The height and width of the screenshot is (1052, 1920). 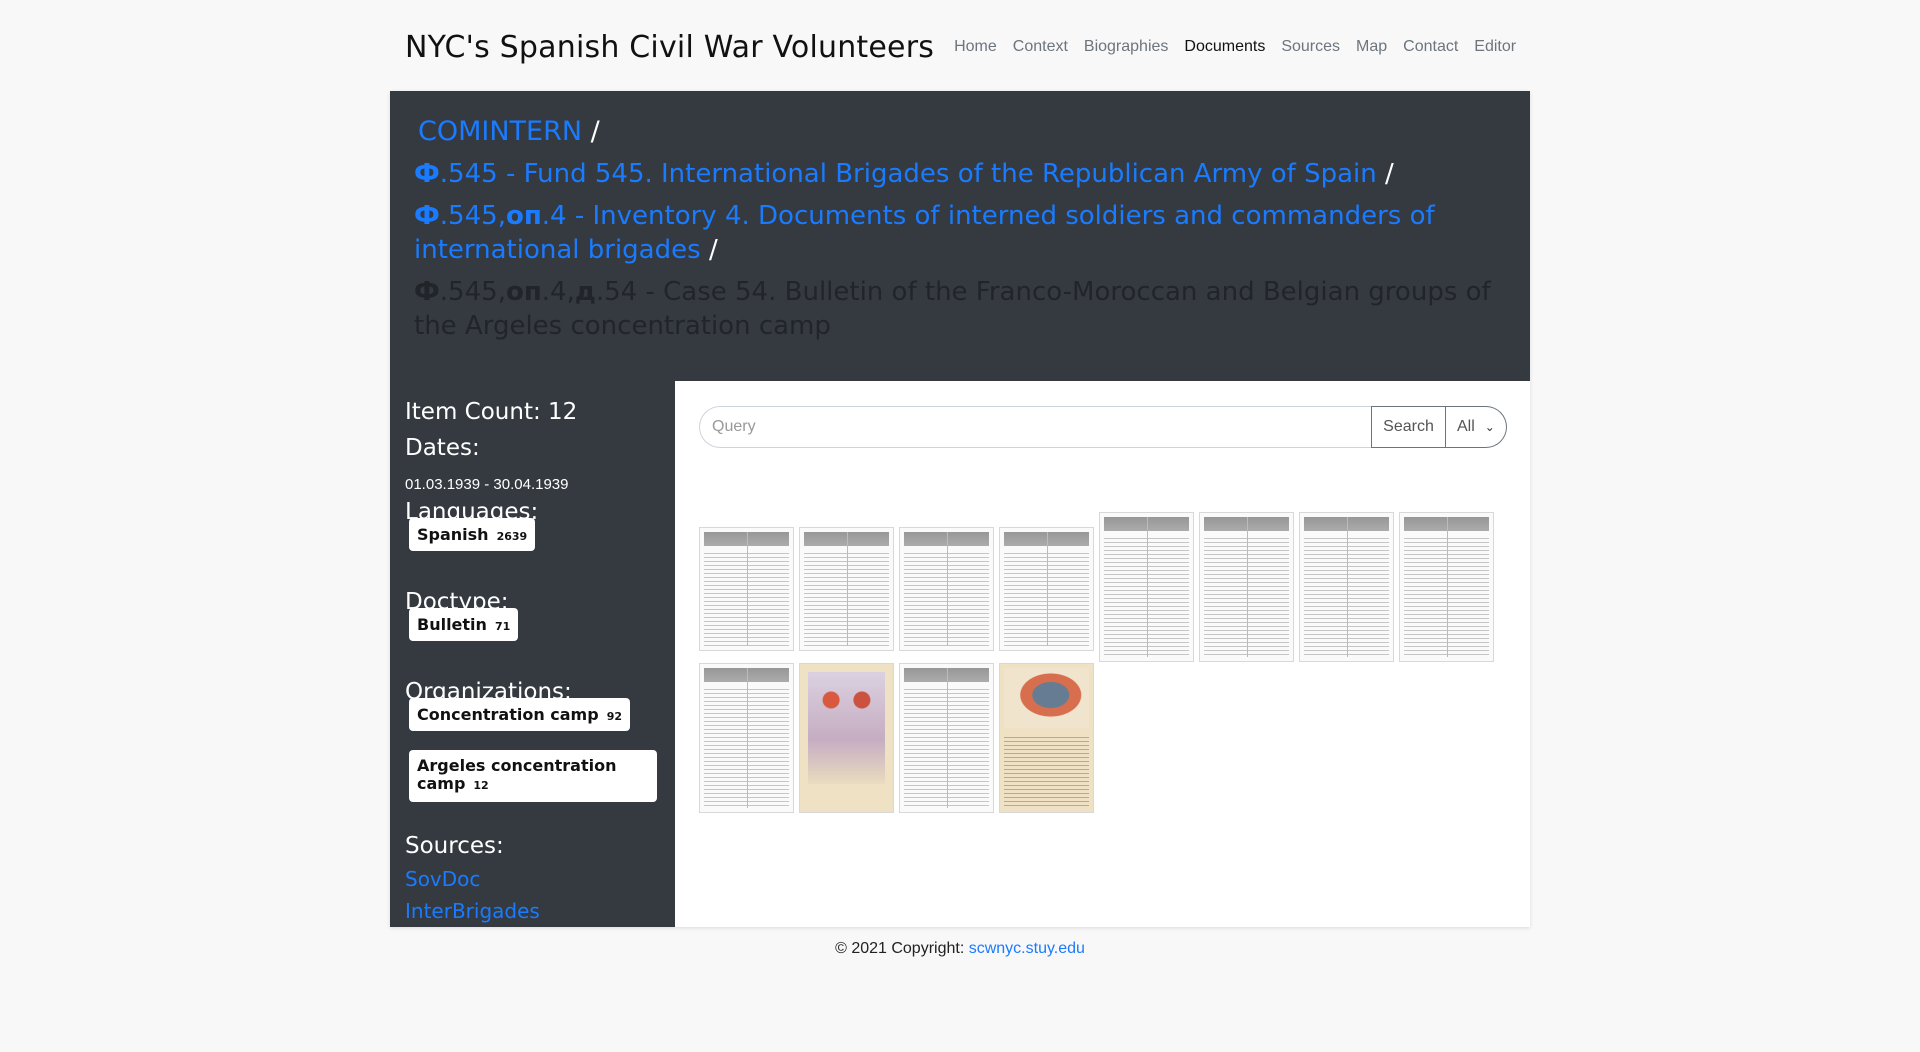 What do you see at coordinates (481, 785) in the screenshot?
I see `tag-count: 12` at bounding box center [481, 785].